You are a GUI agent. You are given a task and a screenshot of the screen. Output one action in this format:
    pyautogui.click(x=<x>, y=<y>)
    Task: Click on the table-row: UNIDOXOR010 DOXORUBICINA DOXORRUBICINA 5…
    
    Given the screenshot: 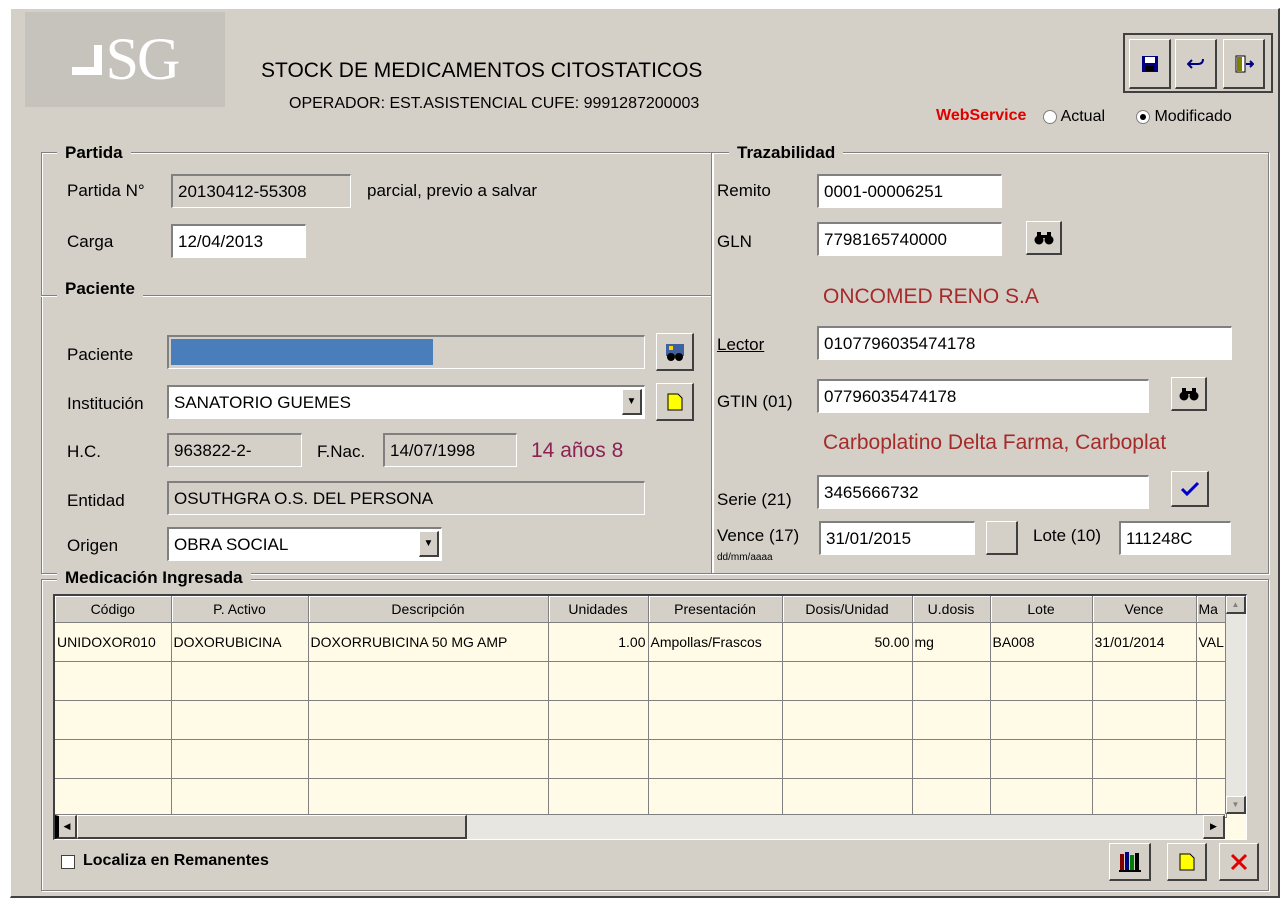 What is the action you would take?
    pyautogui.click(x=641, y=642)
    